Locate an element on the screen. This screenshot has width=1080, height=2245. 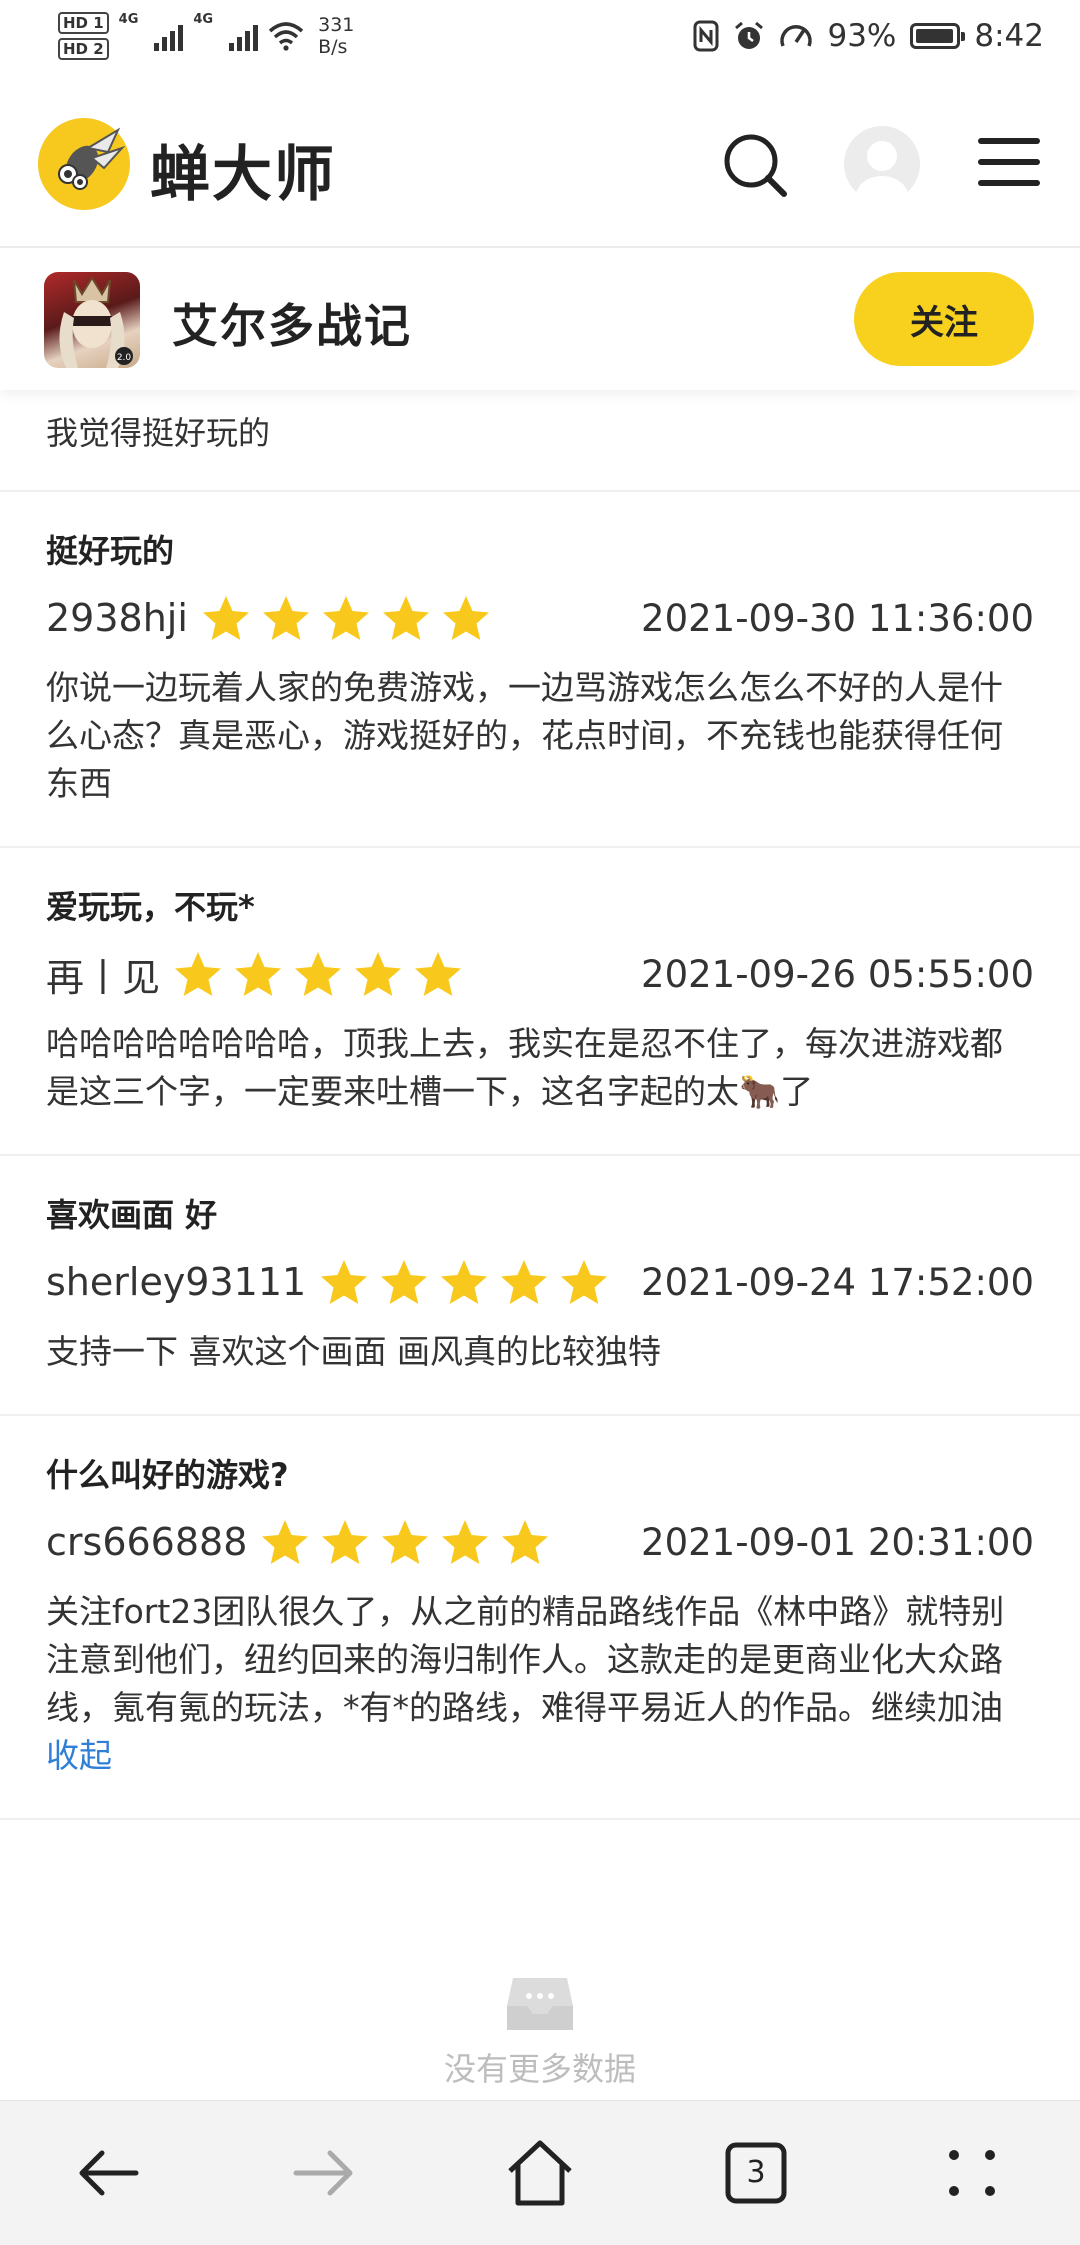
collapse-link: 收起 is located at coordinates (540, 1756).